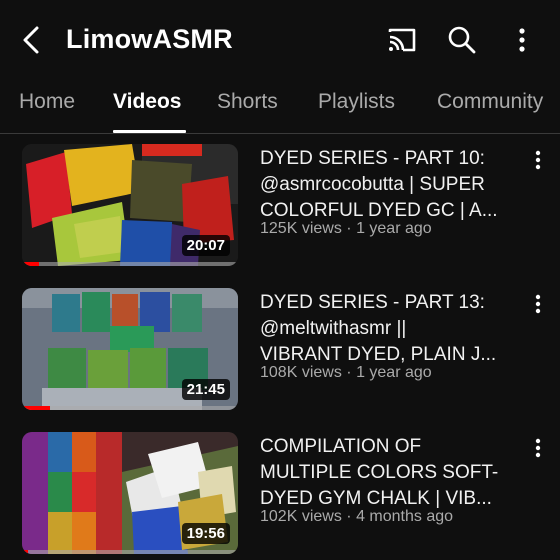  I want to click on cast-icon, so click(402, 40).